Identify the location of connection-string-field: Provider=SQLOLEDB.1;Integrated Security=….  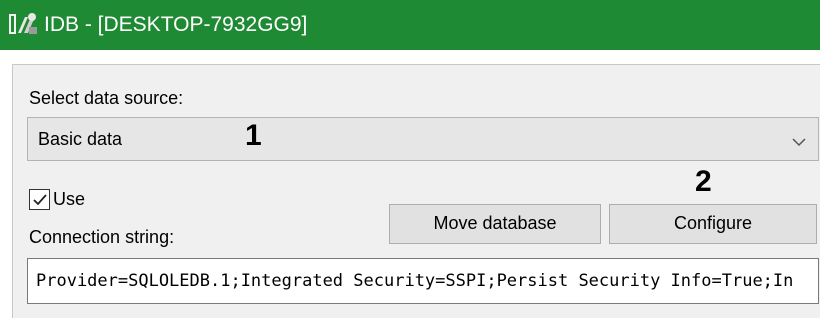
(423, 281).